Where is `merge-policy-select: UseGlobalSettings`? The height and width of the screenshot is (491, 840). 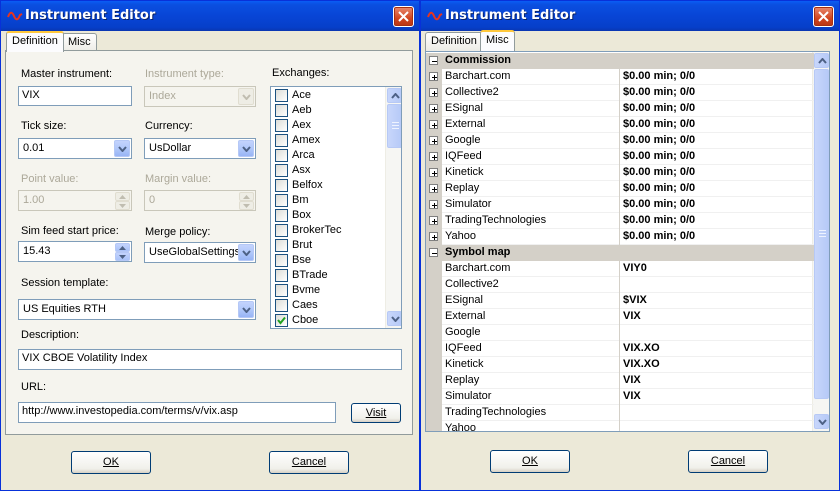
merge-policy-select: UseGlobalSettings is located at coordinates (200, 252).